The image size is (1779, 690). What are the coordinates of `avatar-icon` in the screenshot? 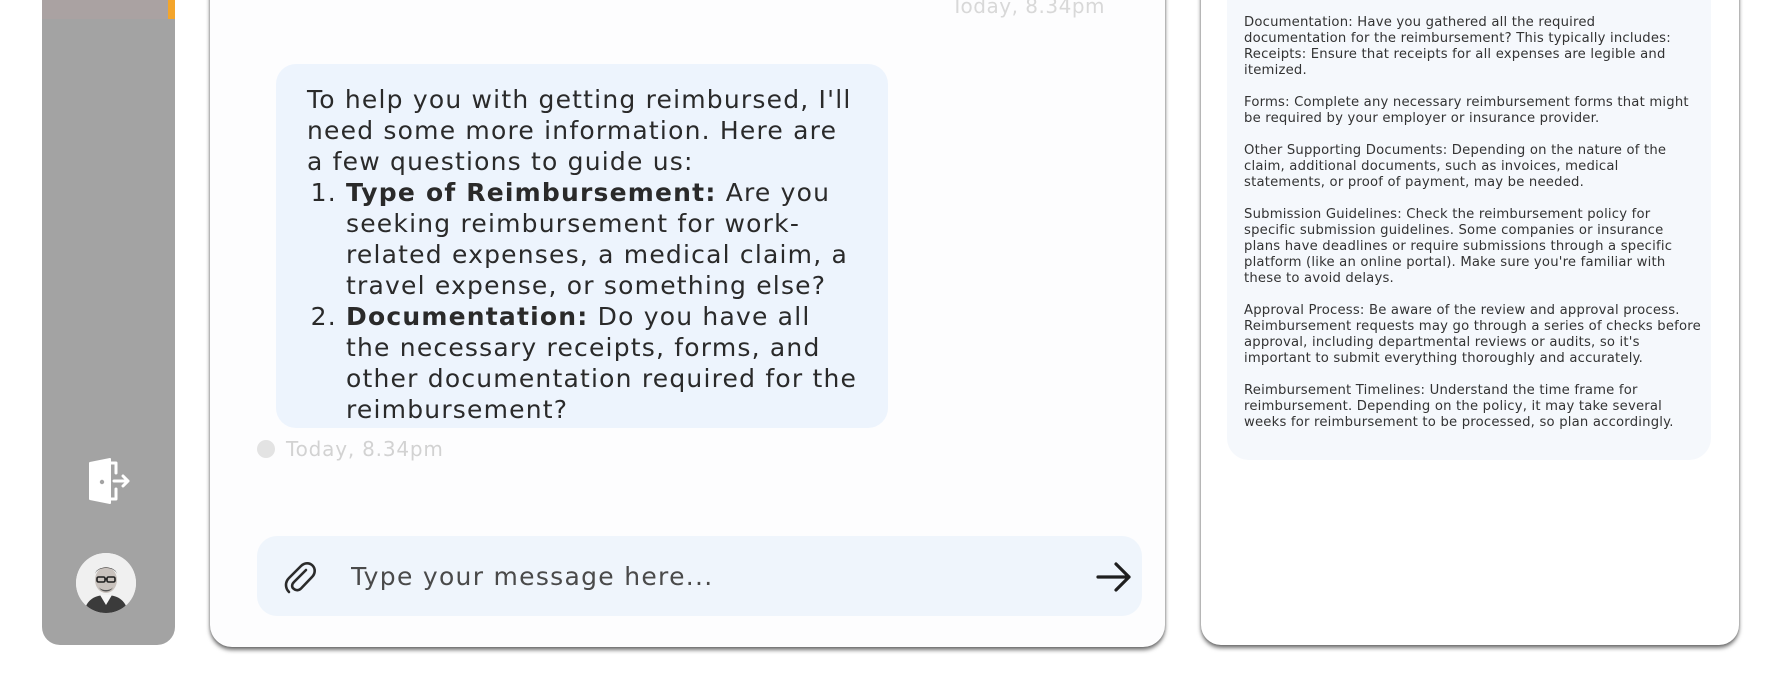 It's located at (106, 583).